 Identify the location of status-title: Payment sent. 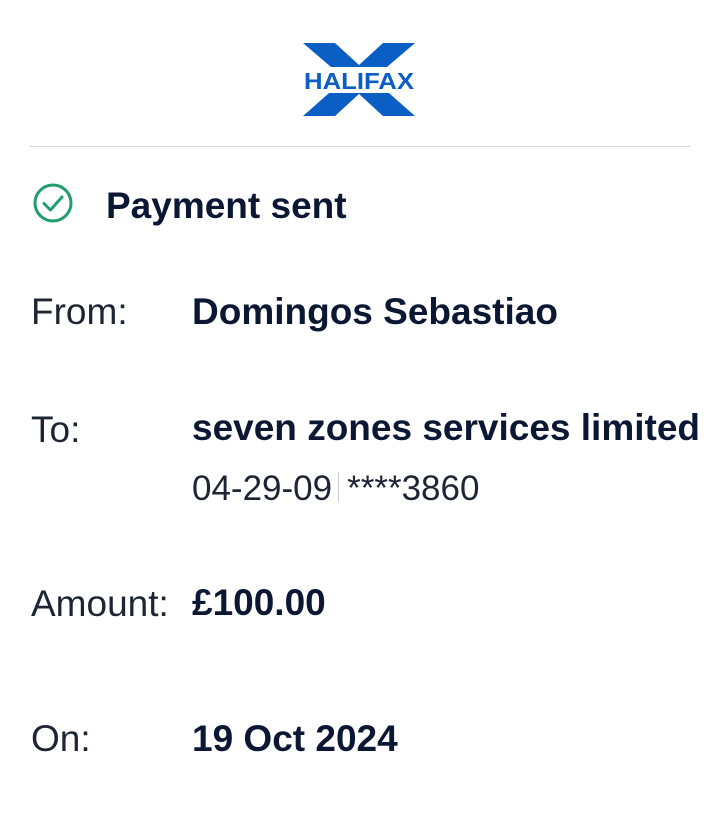
(226, 205).